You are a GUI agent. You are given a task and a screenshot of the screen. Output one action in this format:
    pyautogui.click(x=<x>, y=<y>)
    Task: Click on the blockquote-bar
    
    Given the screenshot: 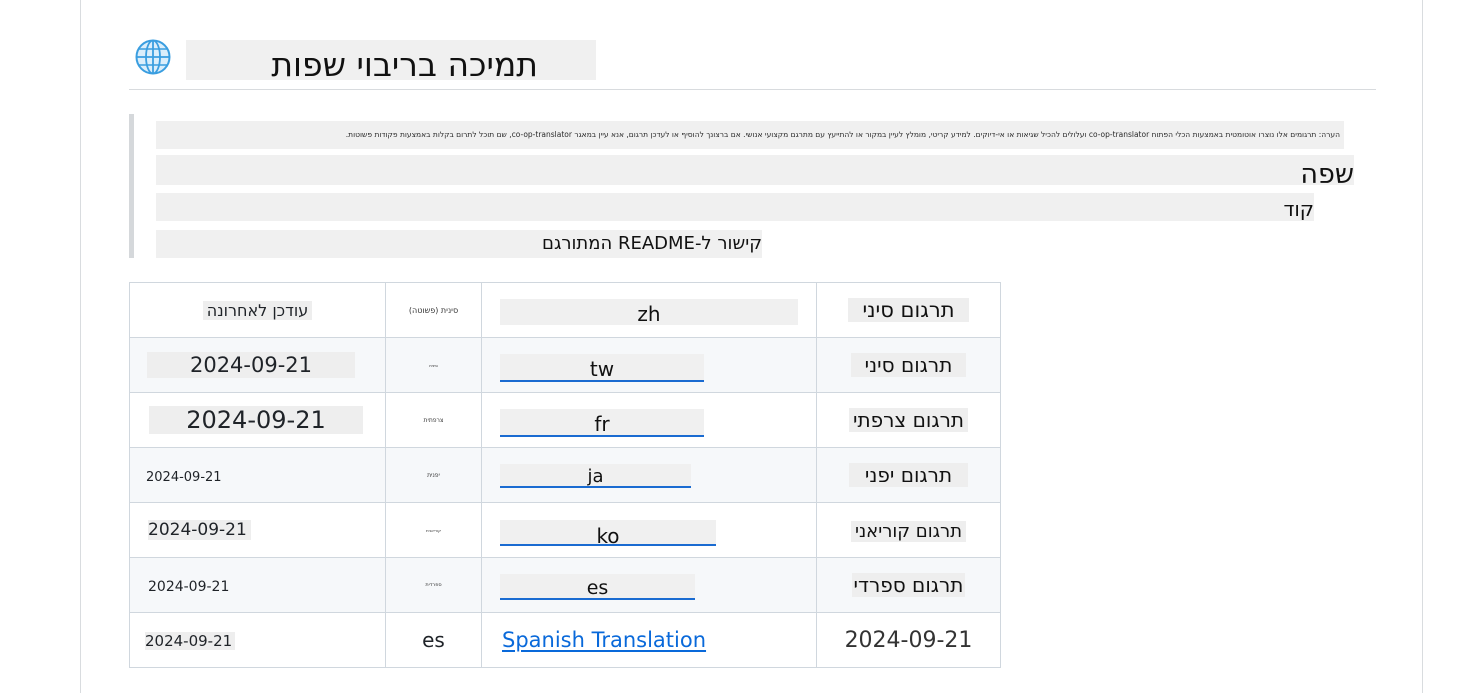 What is the action you would take?
    pyautogui.click(x=131, y=186)
    